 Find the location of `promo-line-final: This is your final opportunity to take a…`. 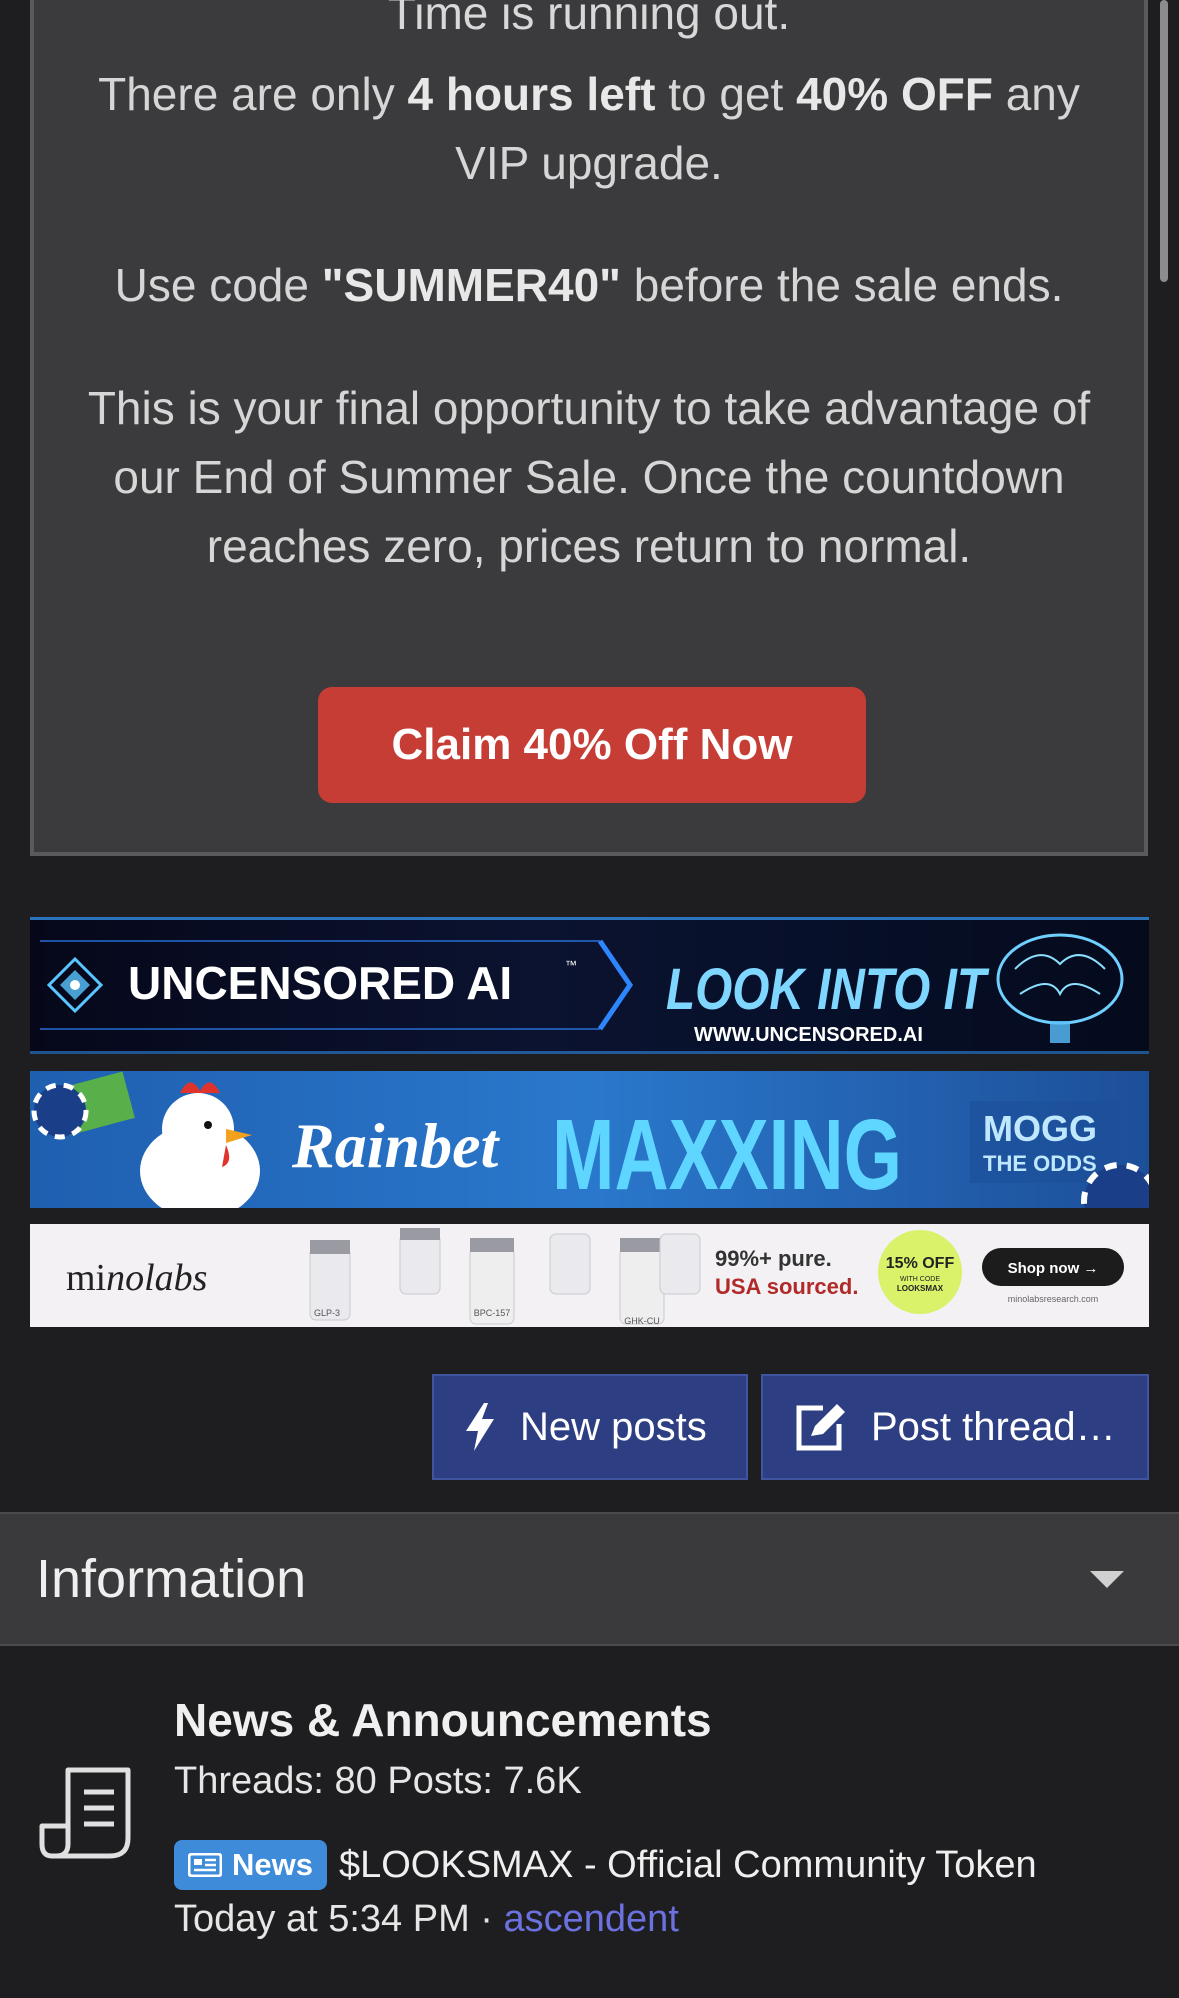

promo-line-final: This is your final opportunity to take a… is located at coordinates (589, 477).